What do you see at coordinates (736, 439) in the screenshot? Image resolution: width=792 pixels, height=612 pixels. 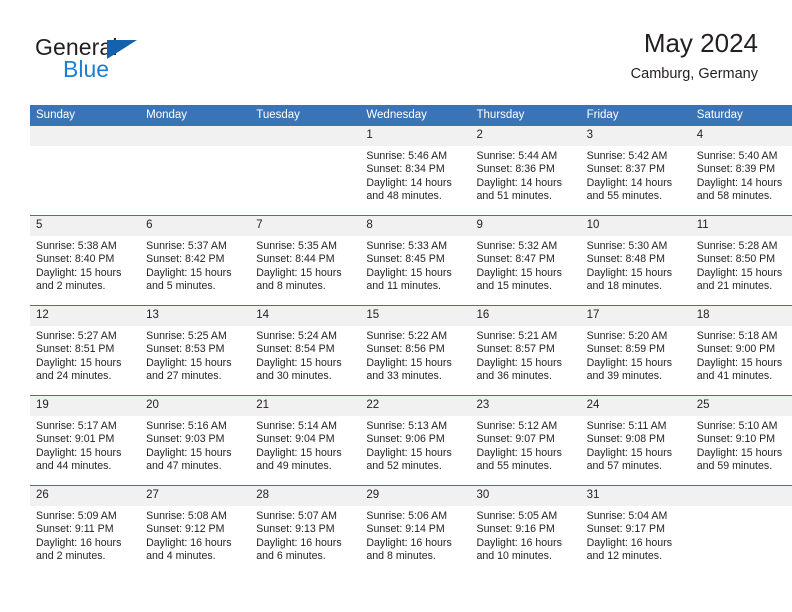 I see `sunset-text: Sunset: 9:10 PM` at bounding box center [736, 439].